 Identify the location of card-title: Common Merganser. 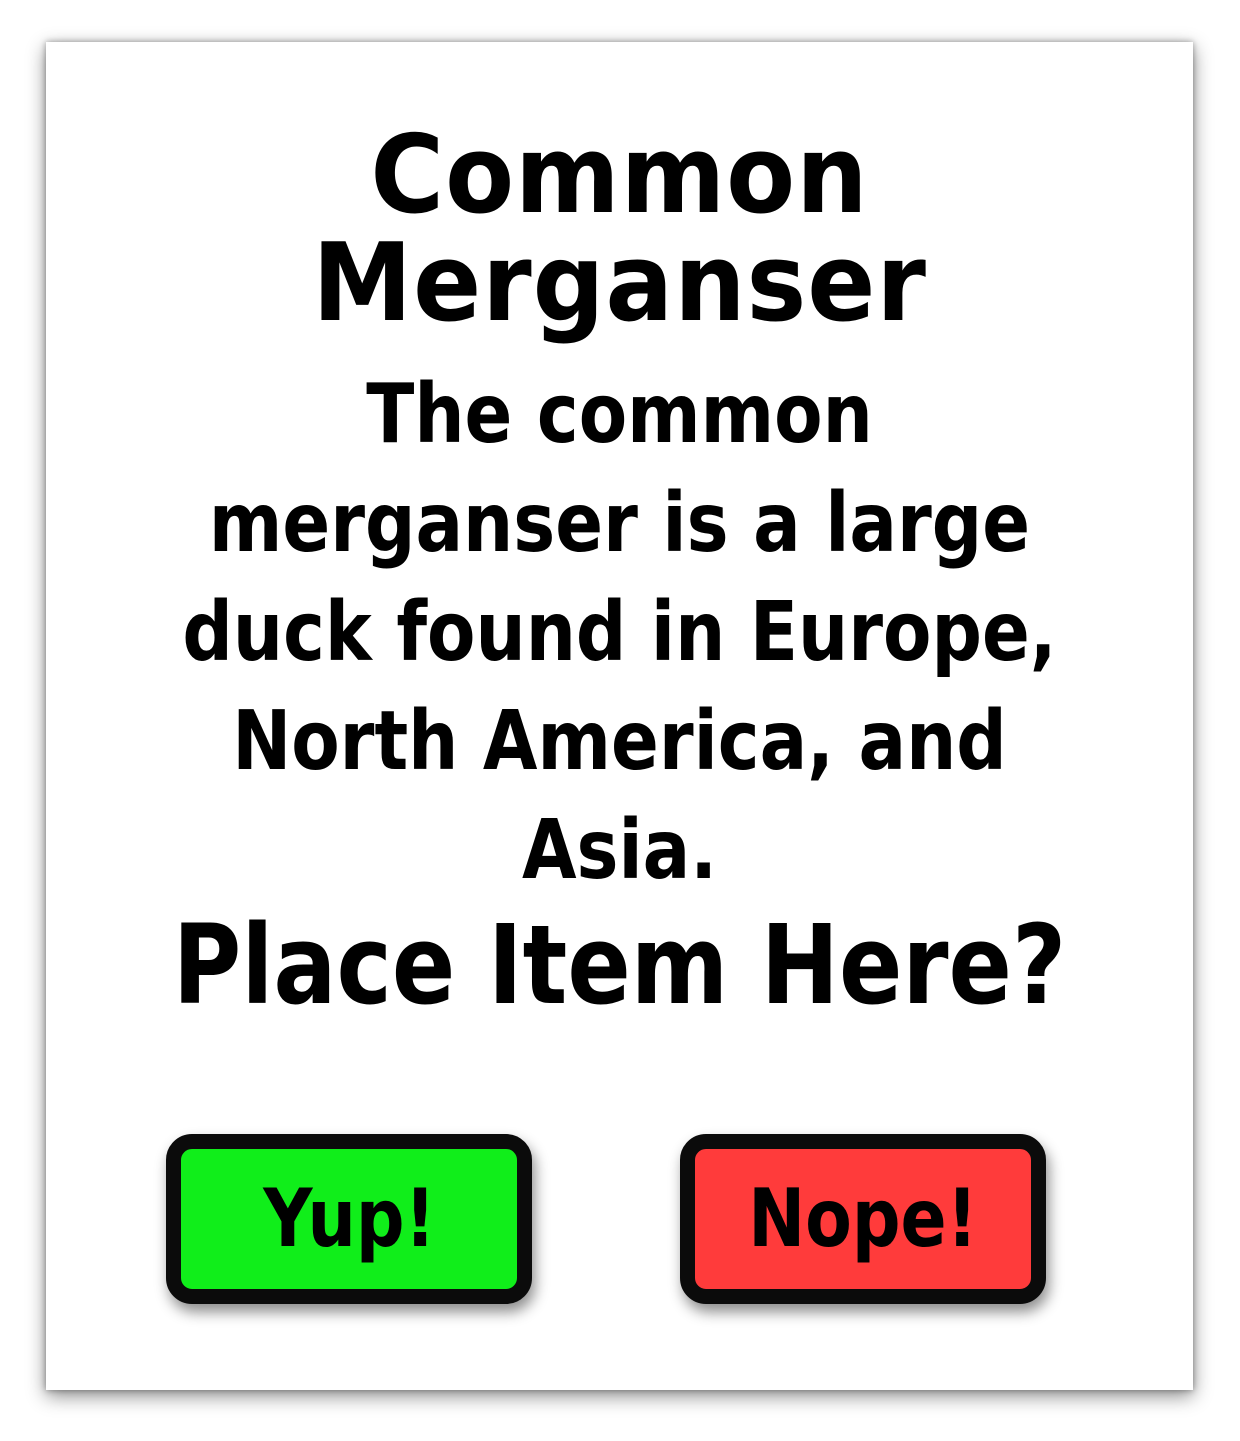
(619, 229).